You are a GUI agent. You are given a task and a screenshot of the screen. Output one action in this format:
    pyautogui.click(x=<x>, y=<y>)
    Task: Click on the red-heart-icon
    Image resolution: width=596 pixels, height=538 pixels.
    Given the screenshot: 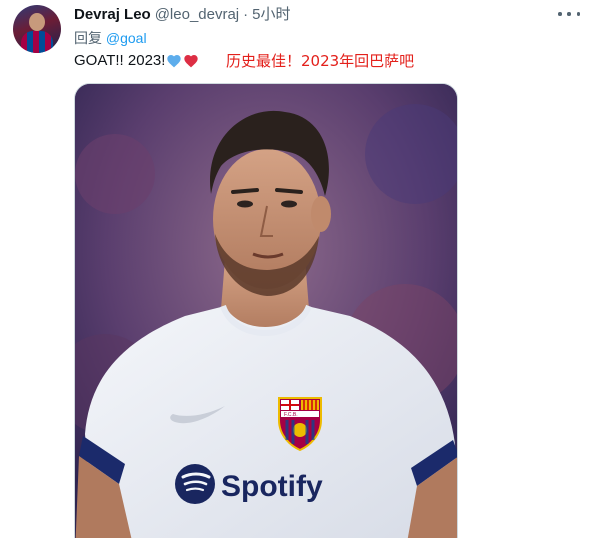 What is the action you would take?
    pyautogui.click(x=191, y=61)
    